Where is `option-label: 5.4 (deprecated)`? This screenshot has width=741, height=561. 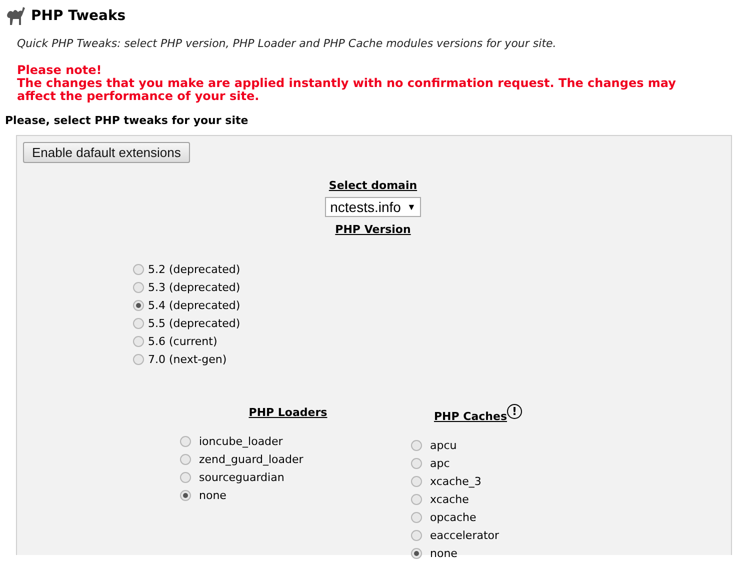
option-label: 5.4 (deprecated) is located at coordinates (194, 305).